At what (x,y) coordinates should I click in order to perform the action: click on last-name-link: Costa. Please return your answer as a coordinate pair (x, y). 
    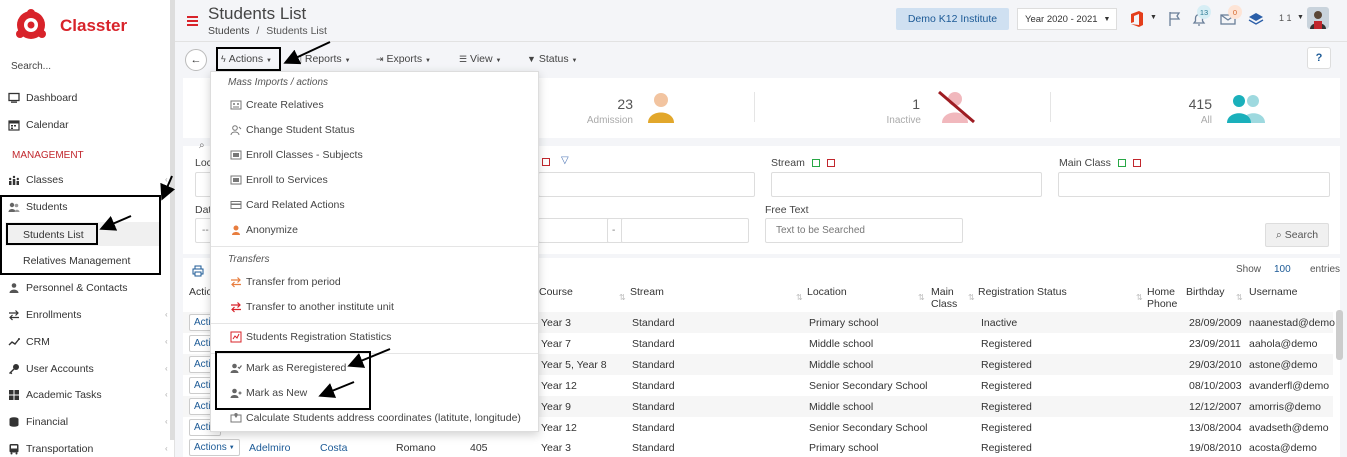
    Looking at the image, I should click on (333, 448).